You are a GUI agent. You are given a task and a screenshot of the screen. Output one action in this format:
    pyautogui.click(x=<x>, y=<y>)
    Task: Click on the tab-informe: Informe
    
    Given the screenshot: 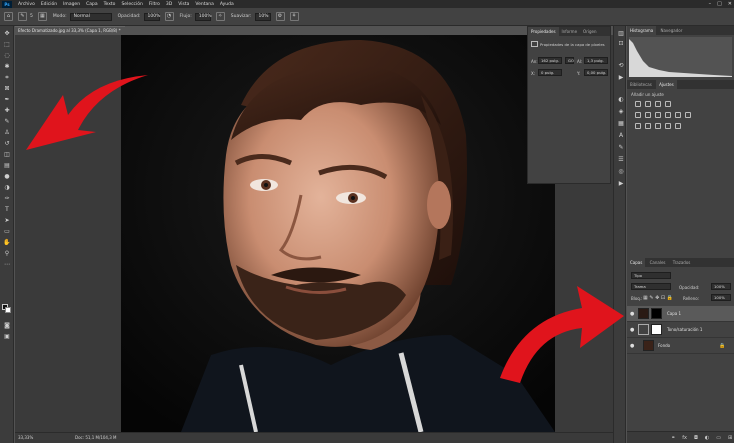 What is the action you would take?
    pyautogui.click(x=570, y=31)
    